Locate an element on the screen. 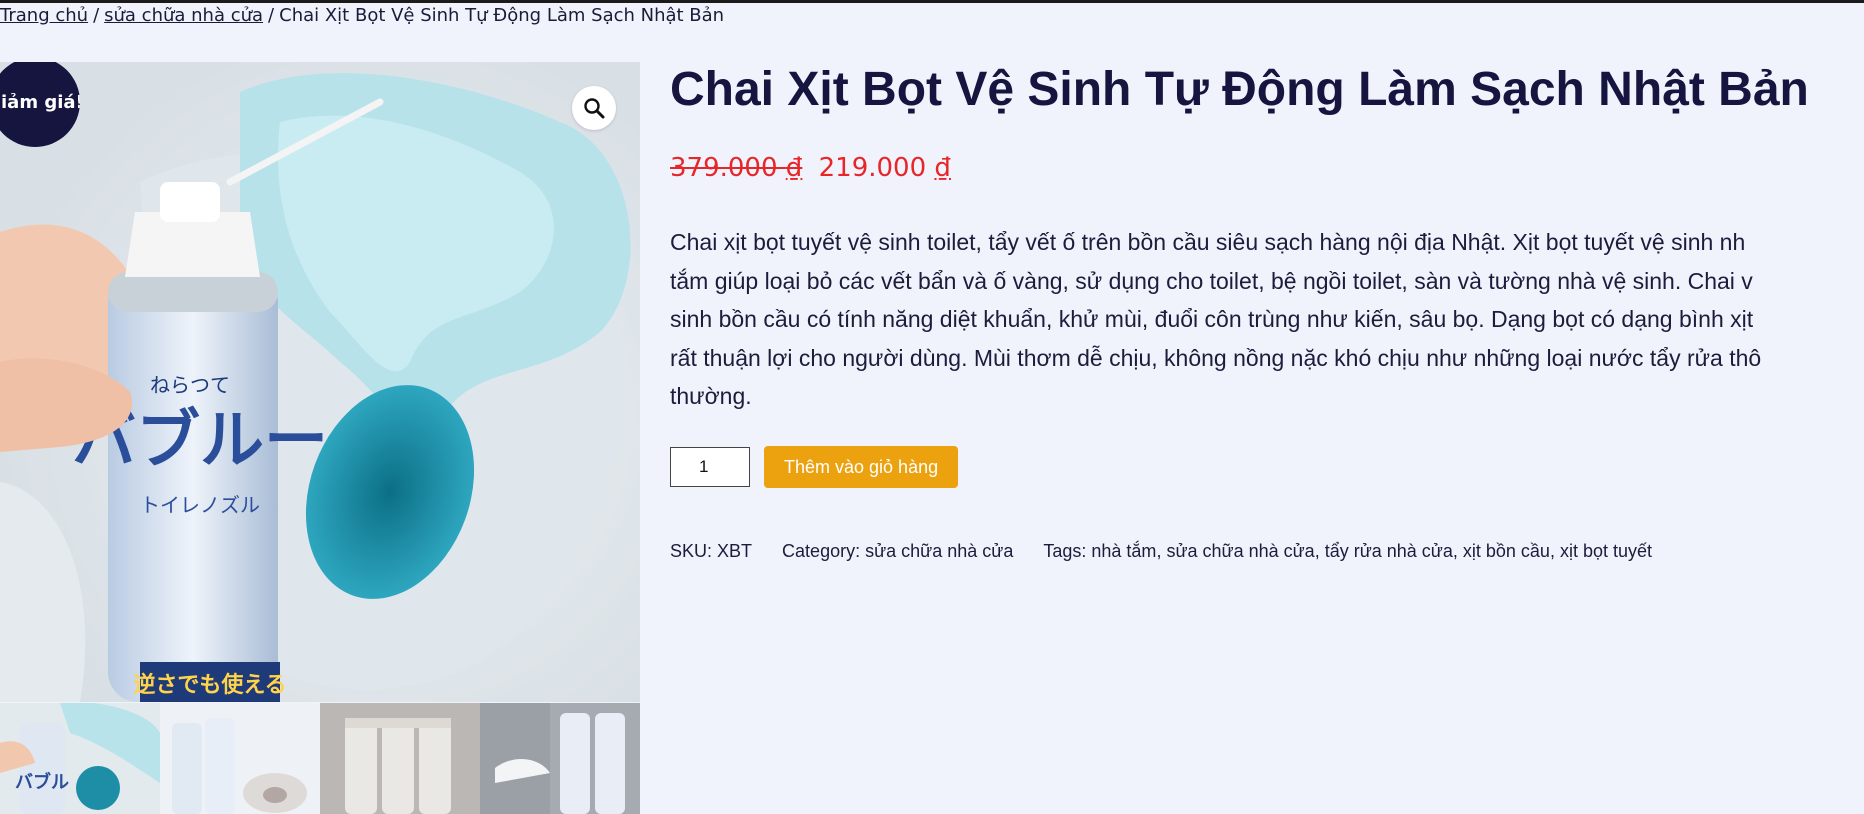 The width and height of the screenshot is (1864, 814). top-border is located at coordinates (932, 1).